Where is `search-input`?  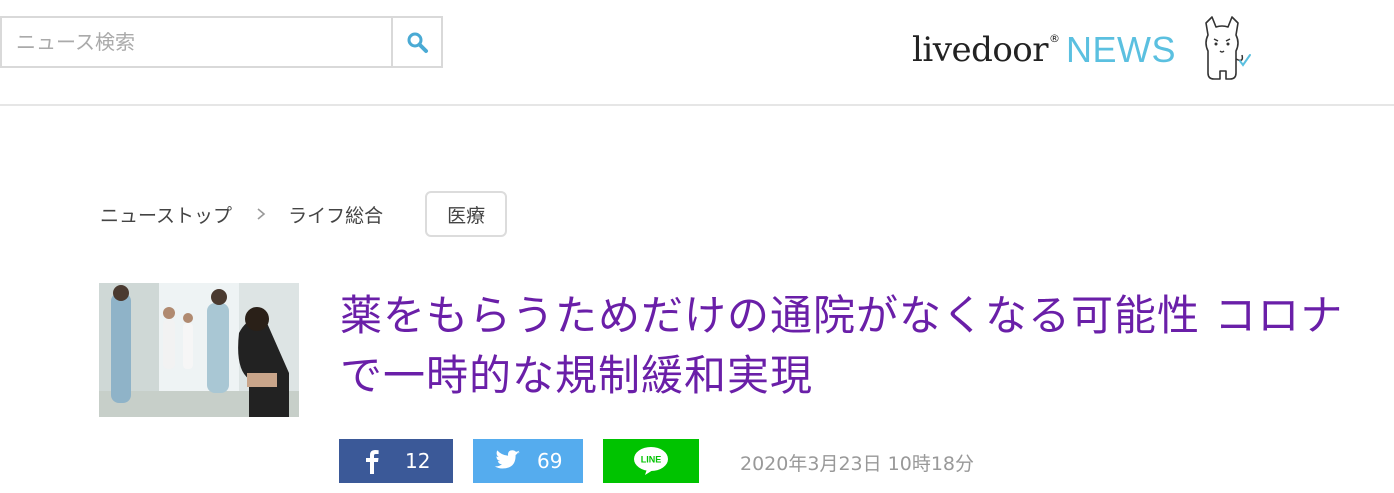 search-input is located at coordinates (198, 42).